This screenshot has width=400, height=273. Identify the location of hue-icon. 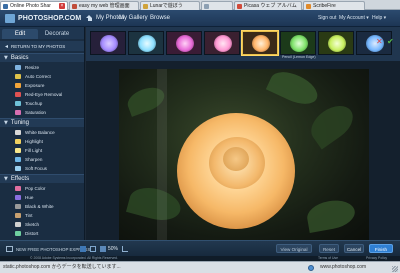
(18, 197).